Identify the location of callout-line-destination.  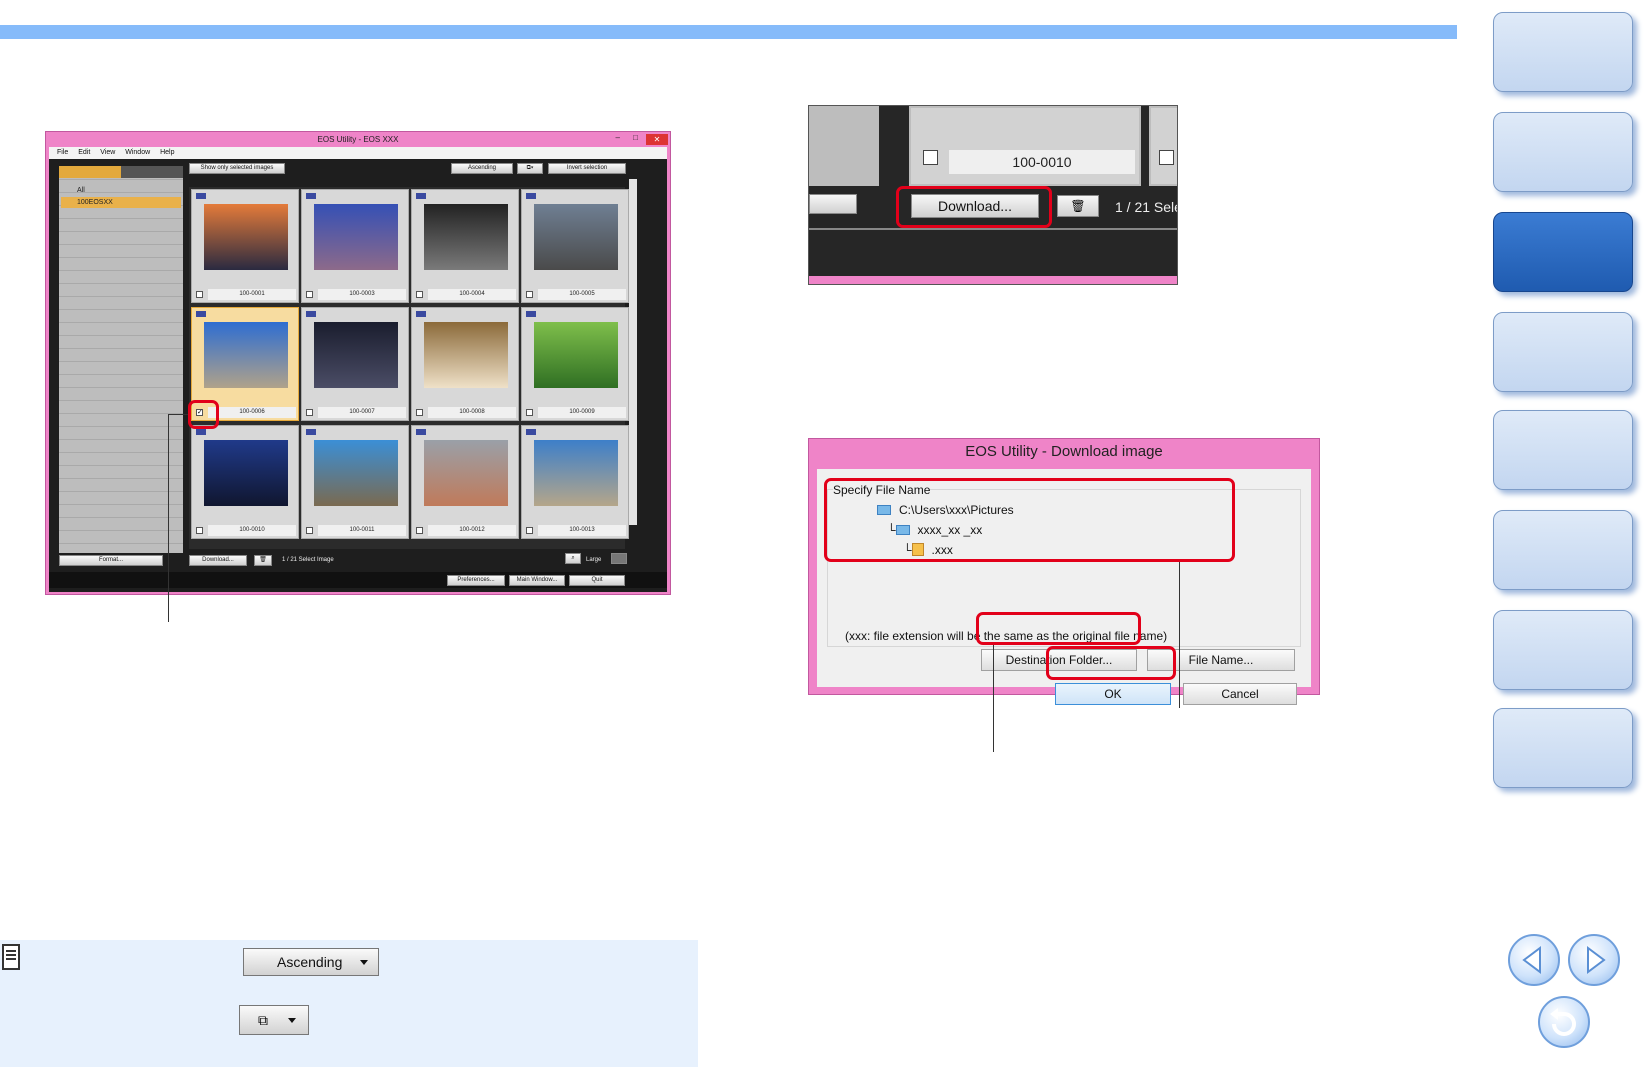
(993, 698).